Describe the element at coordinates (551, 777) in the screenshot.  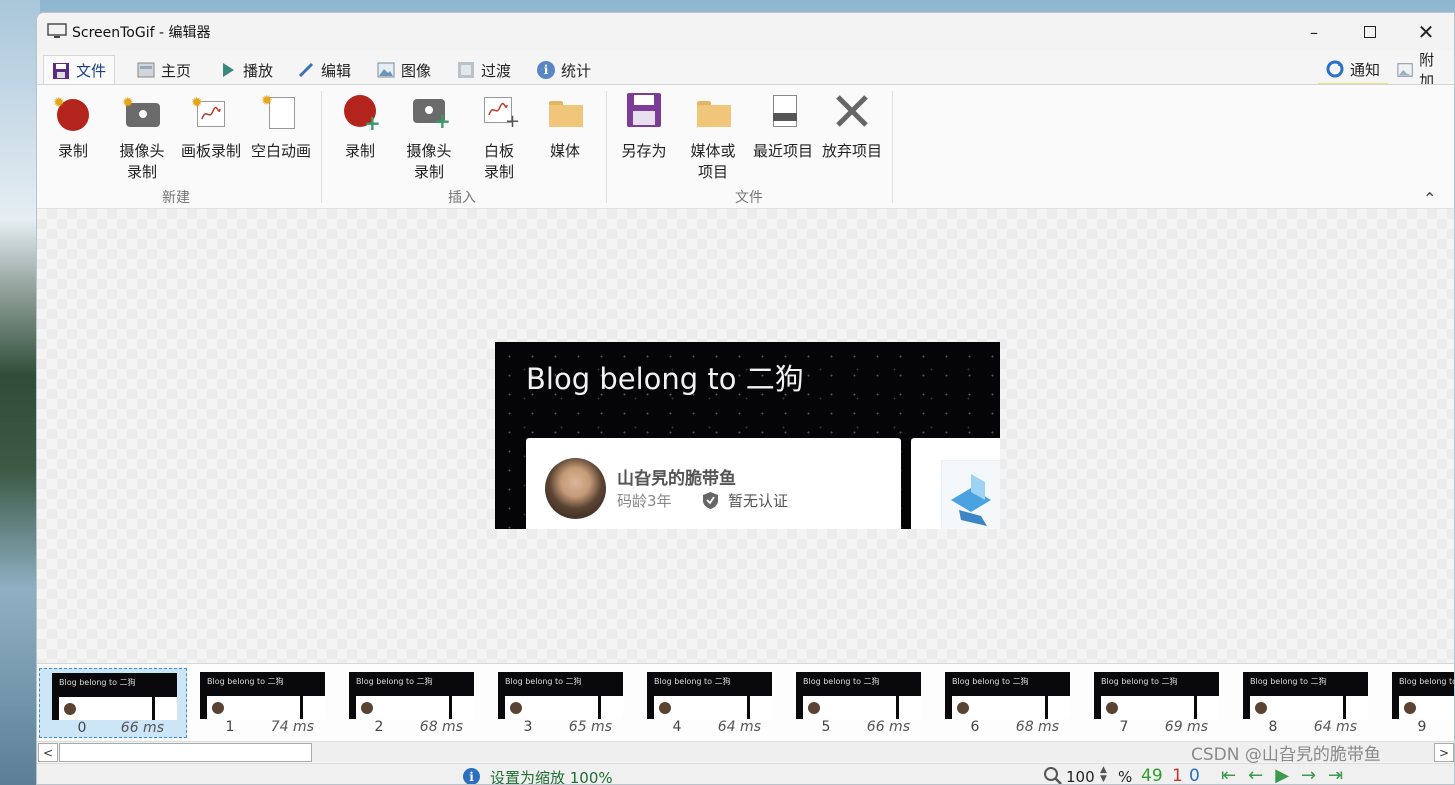
I see `status-message: 设置为缩放 100%` at that location.